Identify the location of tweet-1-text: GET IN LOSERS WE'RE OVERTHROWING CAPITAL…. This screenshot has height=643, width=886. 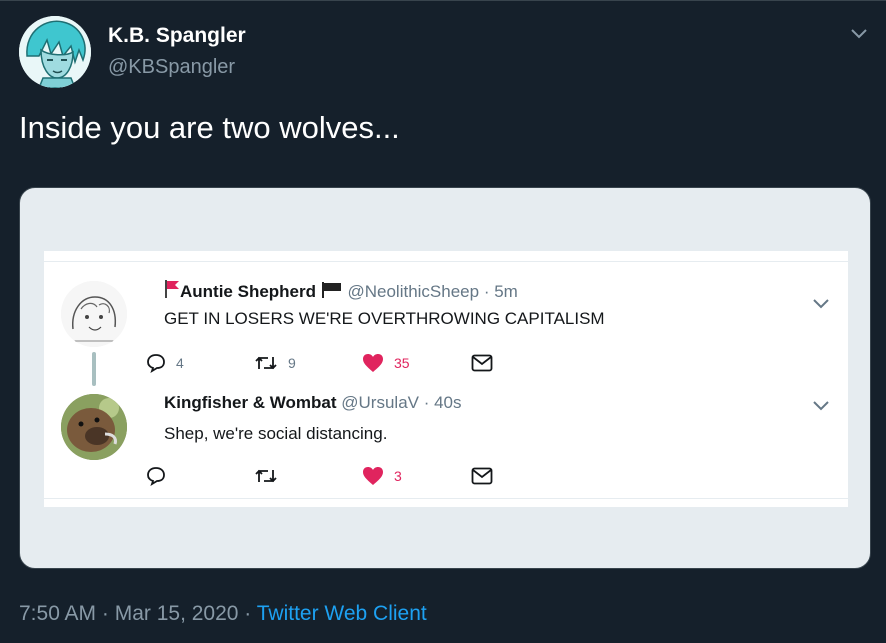
(384, 318).